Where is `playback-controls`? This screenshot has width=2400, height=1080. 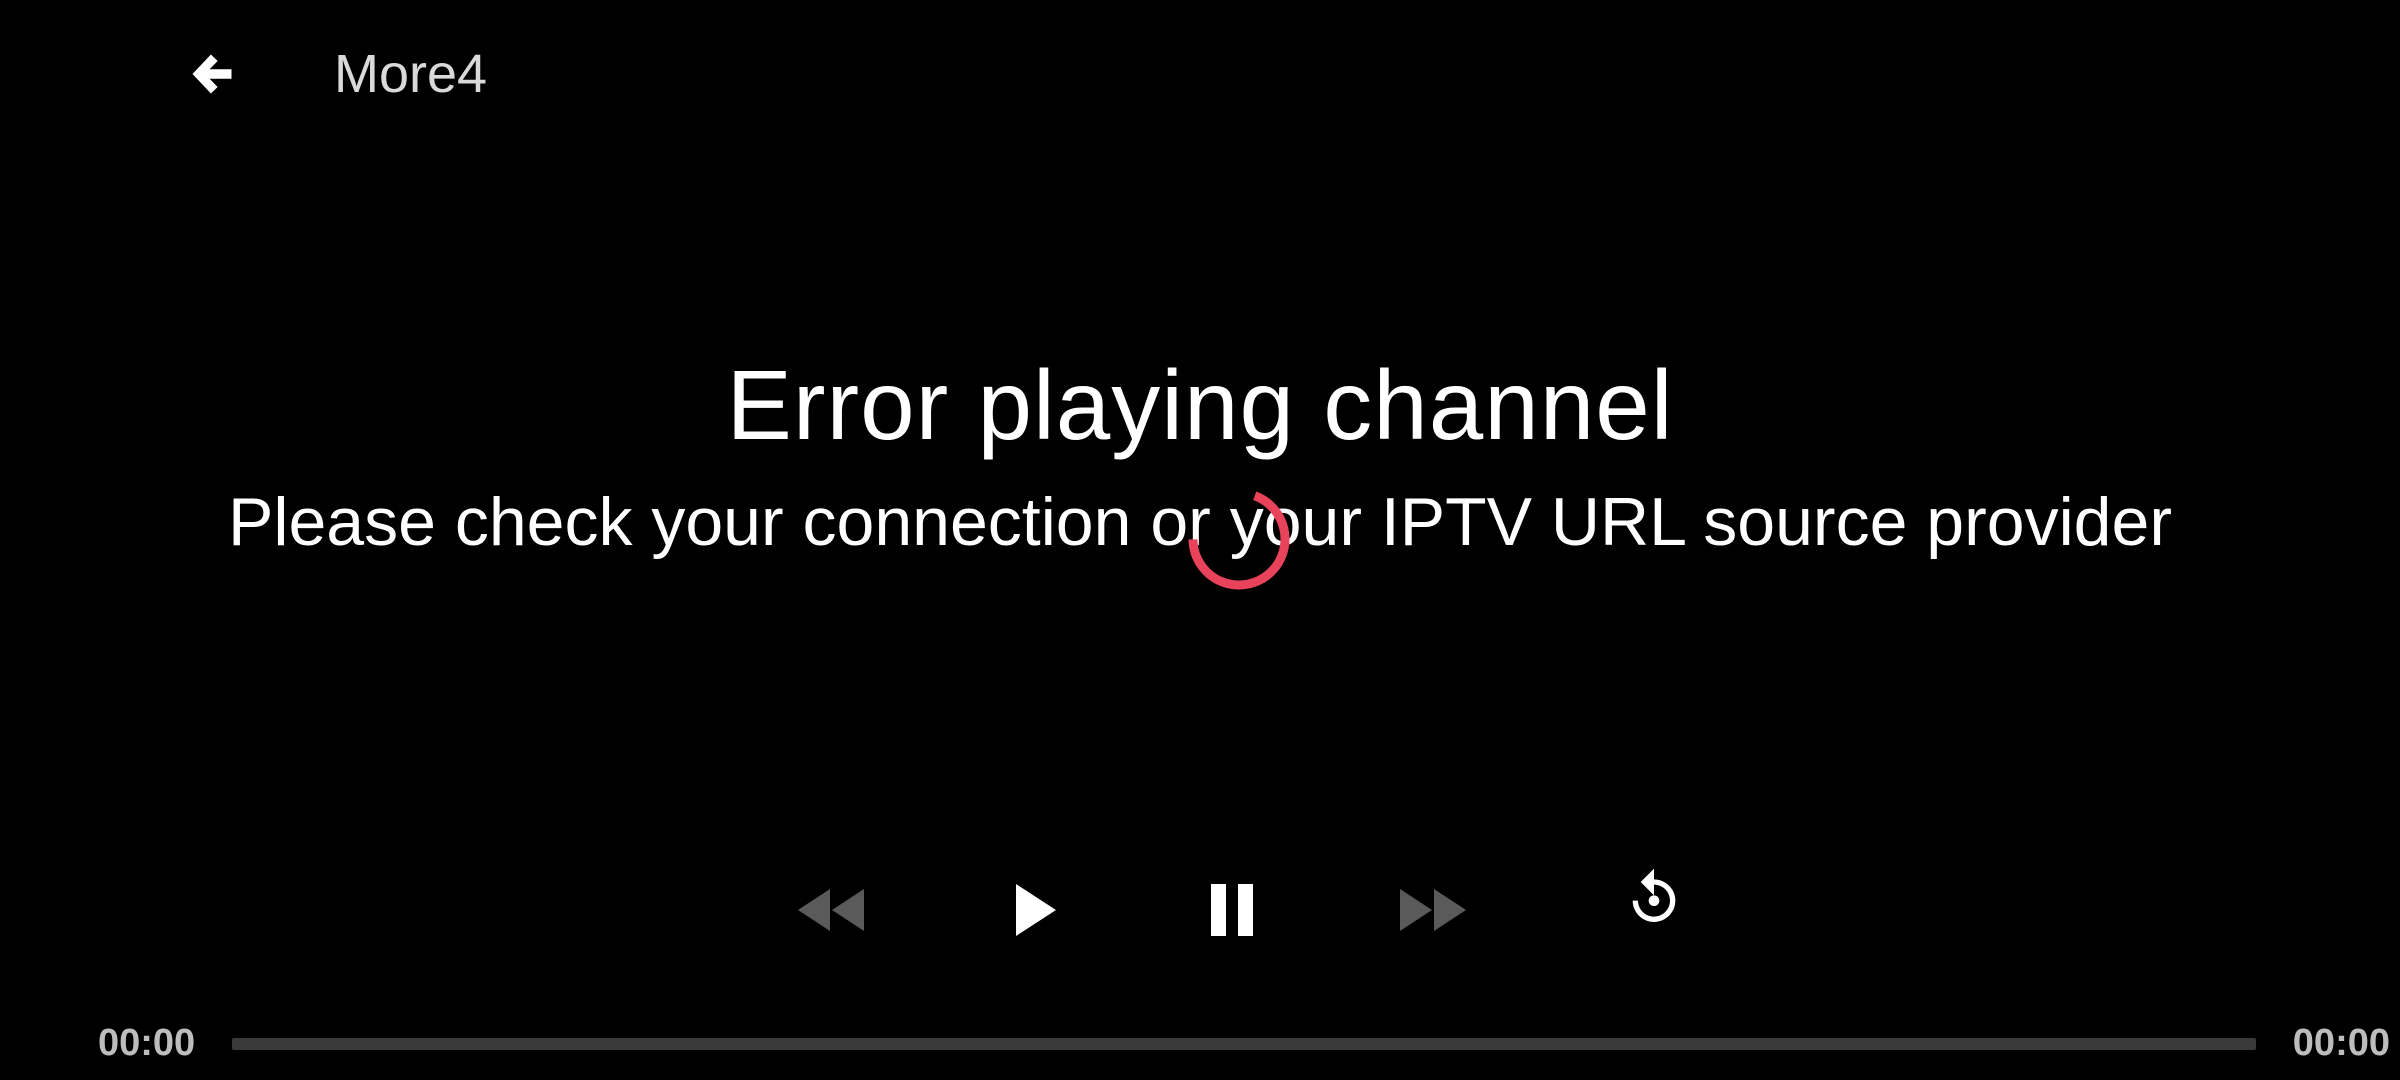
playback-controls is located at coordinates (1200, 910).